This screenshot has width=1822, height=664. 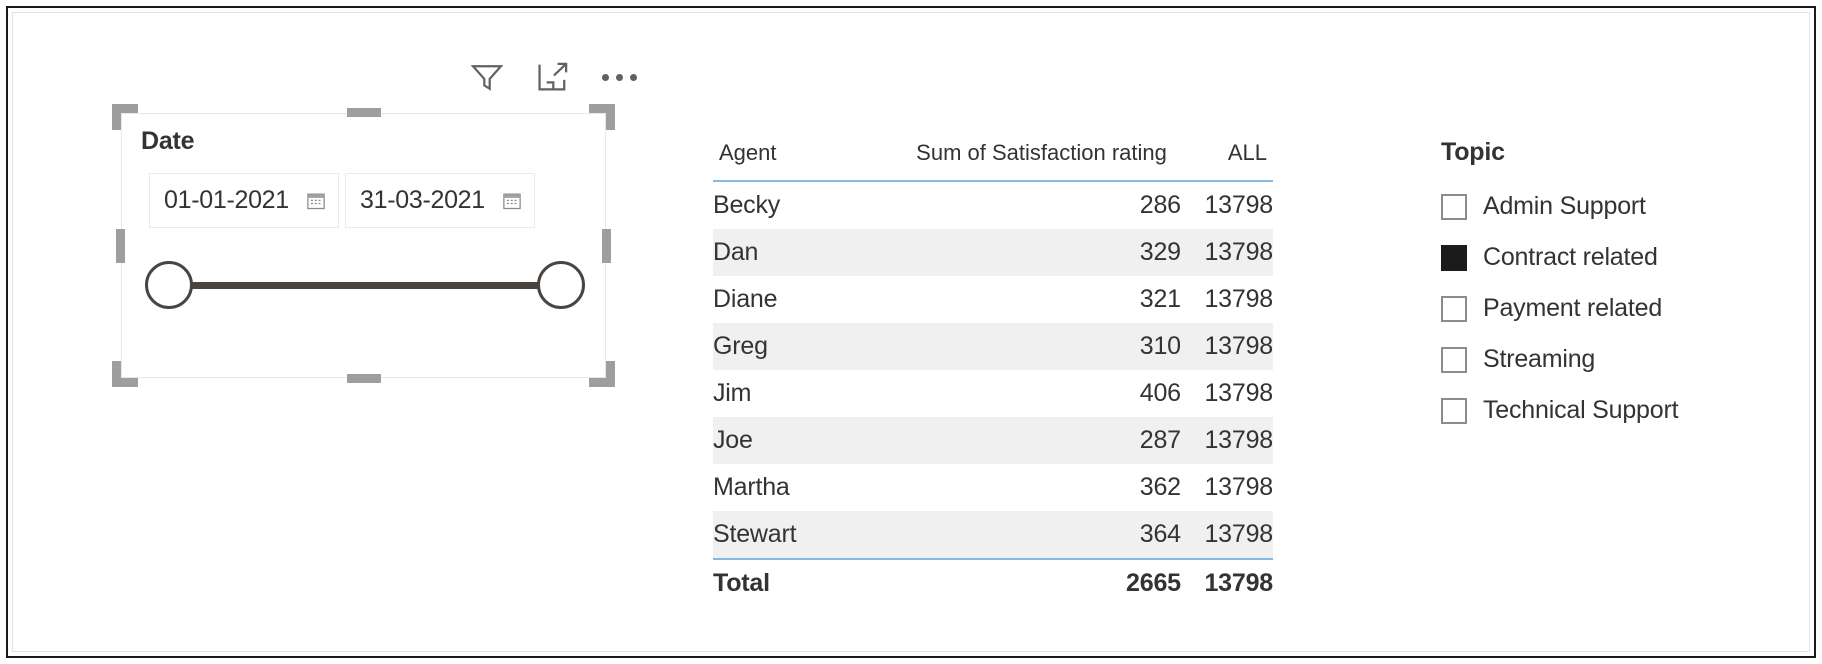 What do you see at coordinates (1227, 159) in the screenshot?
I see `column-header-all: ALL` at bounding box center [1227, 159].